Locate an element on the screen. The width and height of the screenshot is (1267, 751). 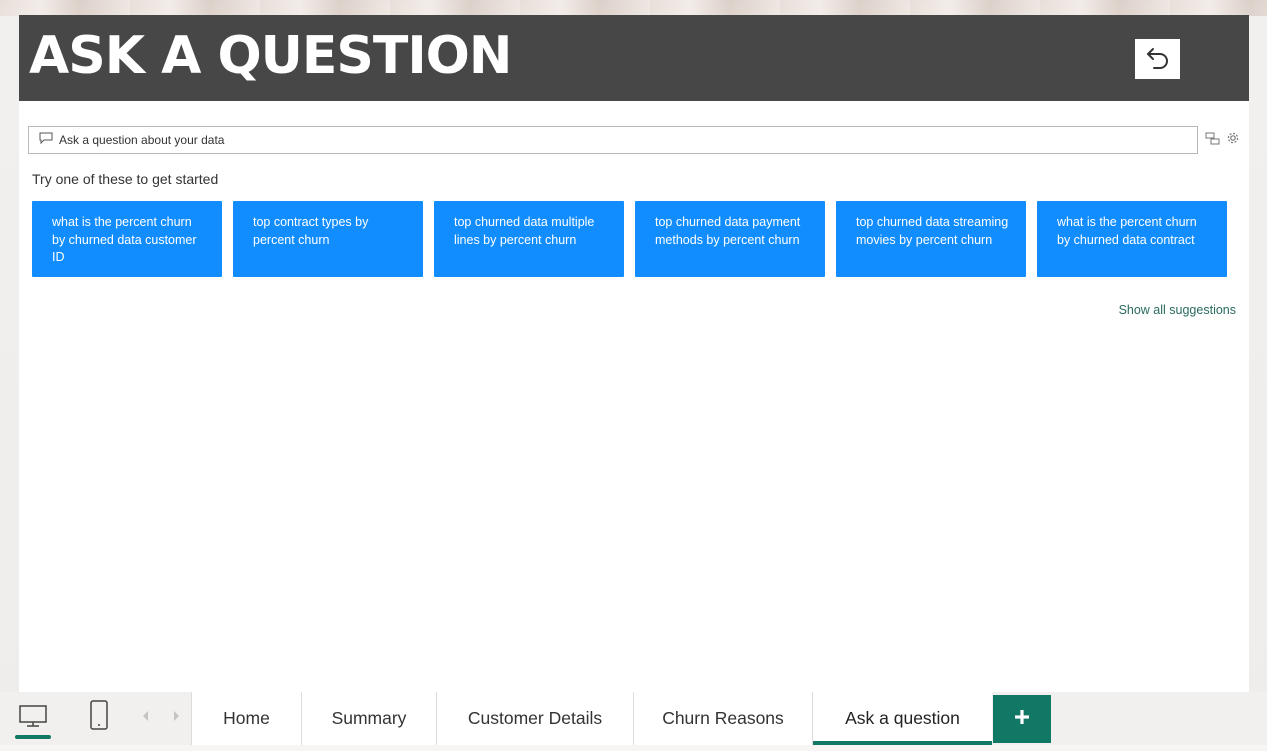
undo-arrow-icon is located at coordinates (1158, 59).